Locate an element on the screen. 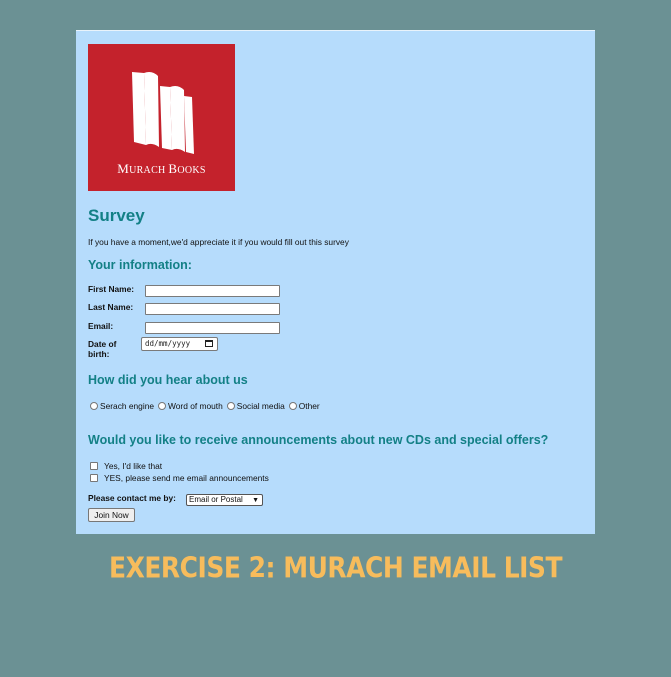 This screenshot has height=677, width=671. radio-option-word-of-mouth: Word of mouth is located at coordinates (190, 406).